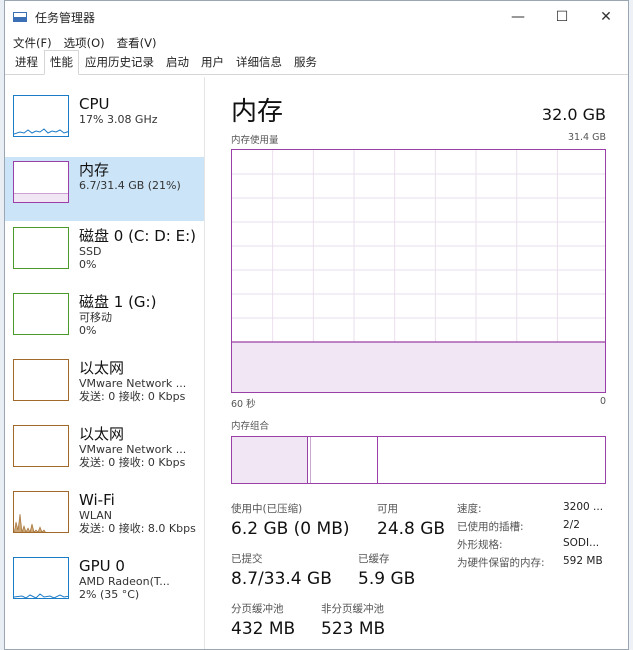  Describe the element at coordinates (41, 248) in the screenshot. I see `disk0-thumbnail-graph` at that location.